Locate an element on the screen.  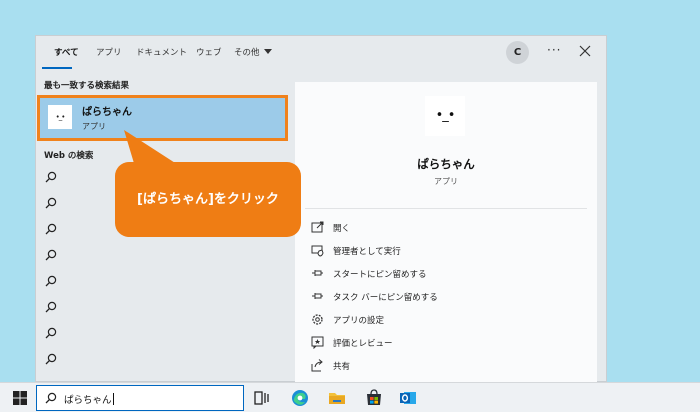
open-icon is located at coordinates (317, 227).